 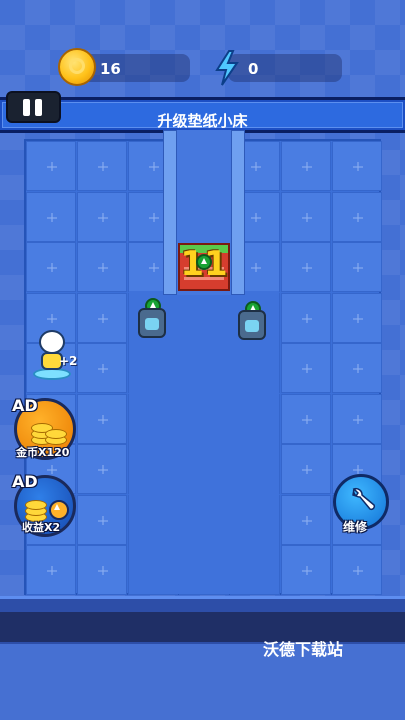 What do you see at coordinates (152, 323) in the screenshot?
I see `turret-left` at bounding box center [152, 323].